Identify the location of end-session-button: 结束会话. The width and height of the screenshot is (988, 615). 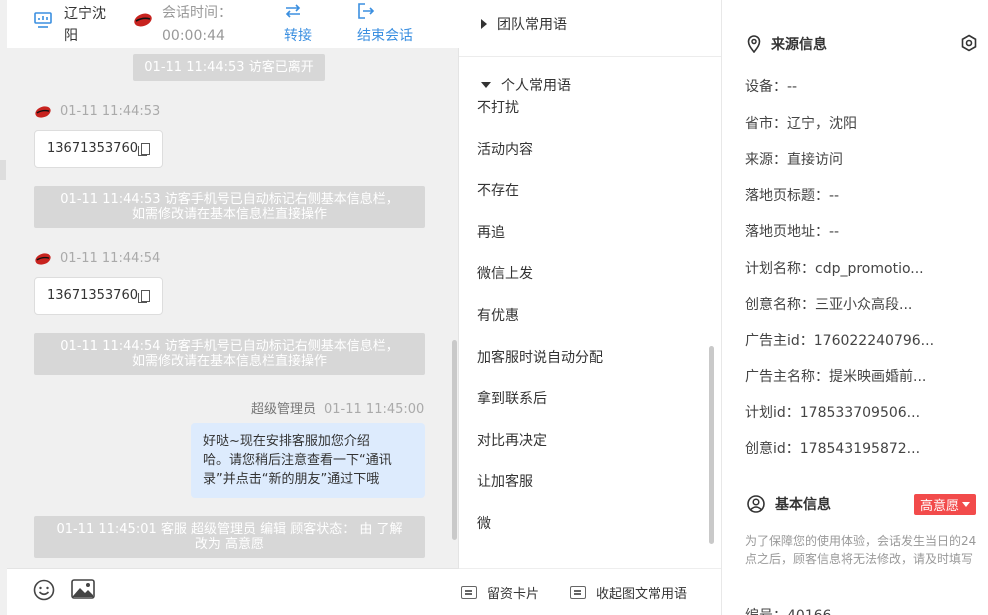
(385, 36).